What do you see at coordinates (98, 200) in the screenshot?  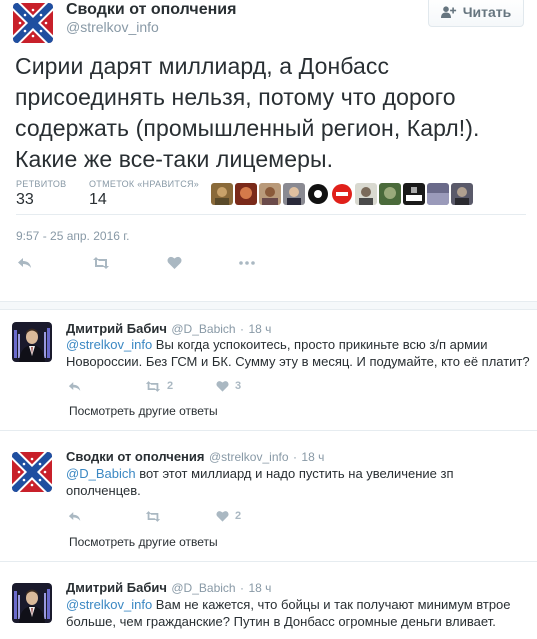 I see `likes-count: 14` at bounding box center [98, 200].